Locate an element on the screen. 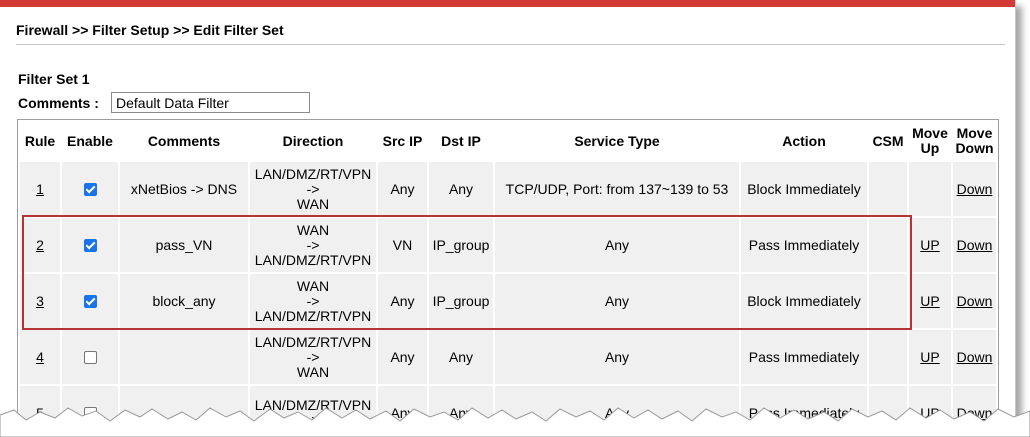  col-header-service-type: Service Type is located at coordinates (617, 140).